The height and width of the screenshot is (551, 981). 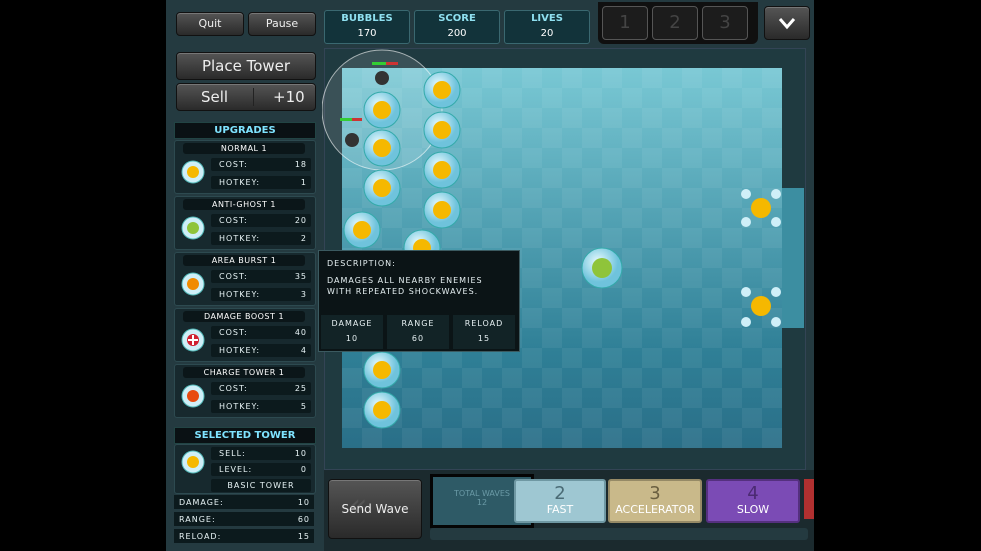 I want to click on chevron-down-icon, so click(x=787, y=24).